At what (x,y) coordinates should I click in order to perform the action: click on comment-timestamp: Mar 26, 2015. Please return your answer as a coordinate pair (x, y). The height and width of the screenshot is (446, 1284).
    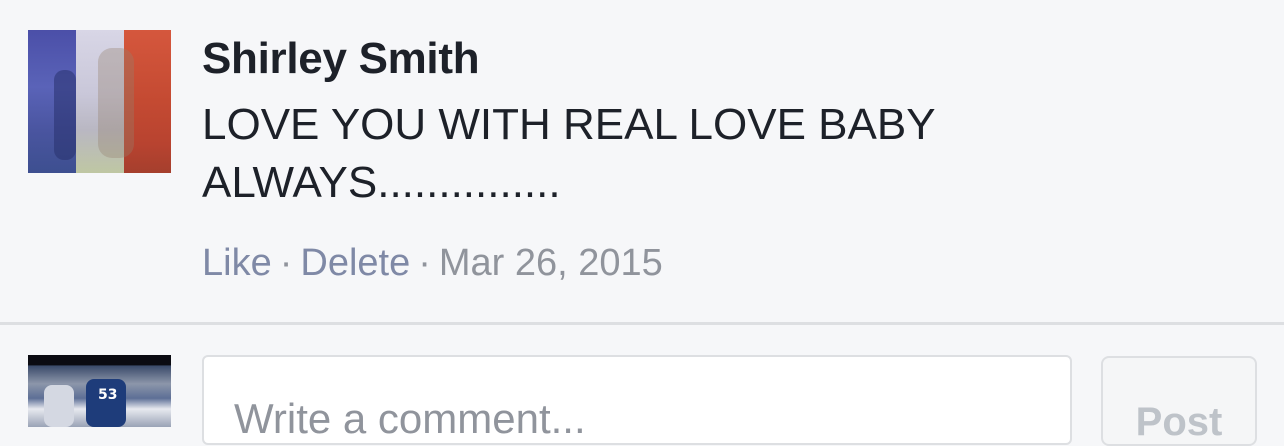
    Looking at the image, I should click on (551, 263).